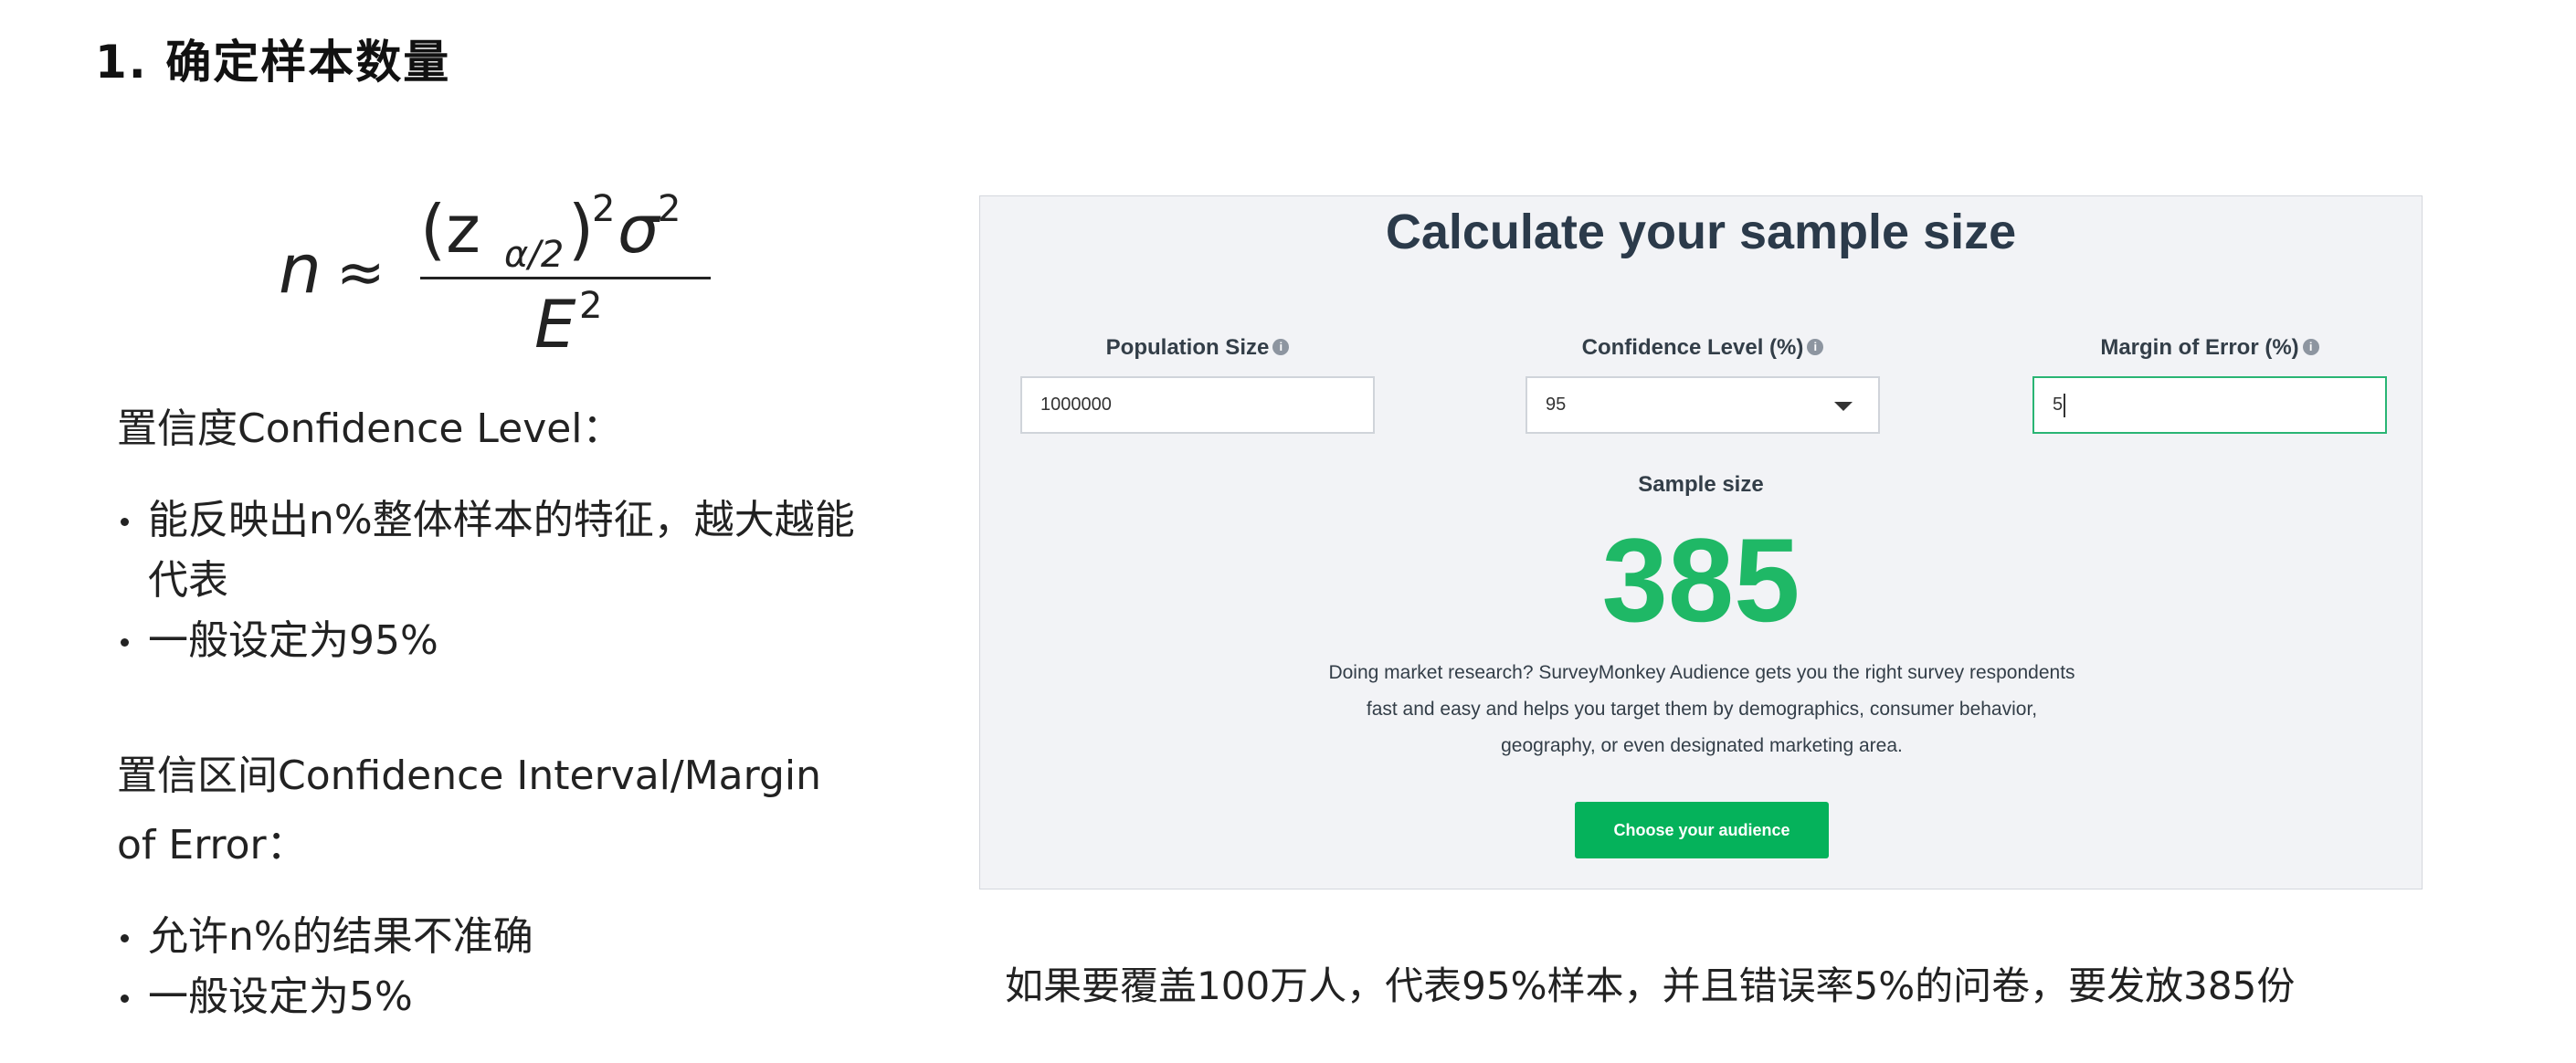 The height and width of the screenshot is (1063, 2576). Describe the element at coordinates (1702, 830) in the screenshot. I see `choose-audience-button: Choose your audience` at that location.